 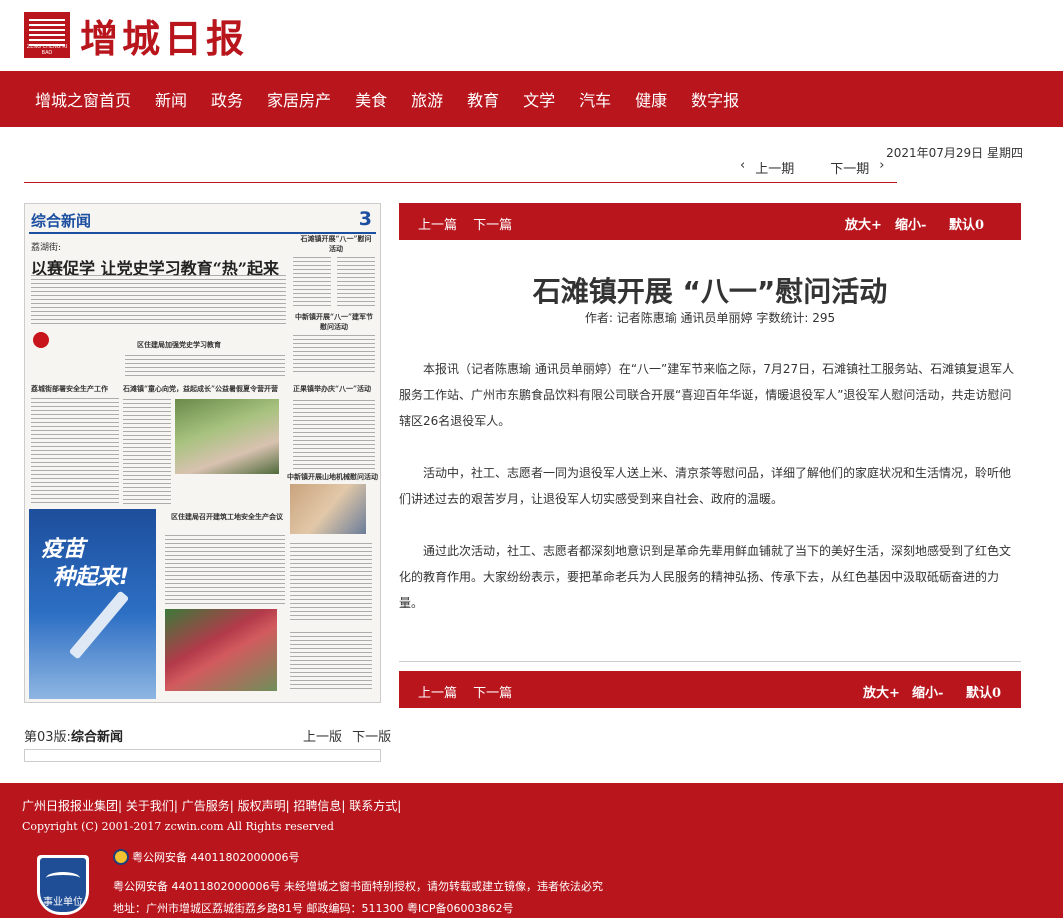 I want to click on paper-row-title-4: 中新镇开展山地机械慰问活动, so click(x=332, y=477).